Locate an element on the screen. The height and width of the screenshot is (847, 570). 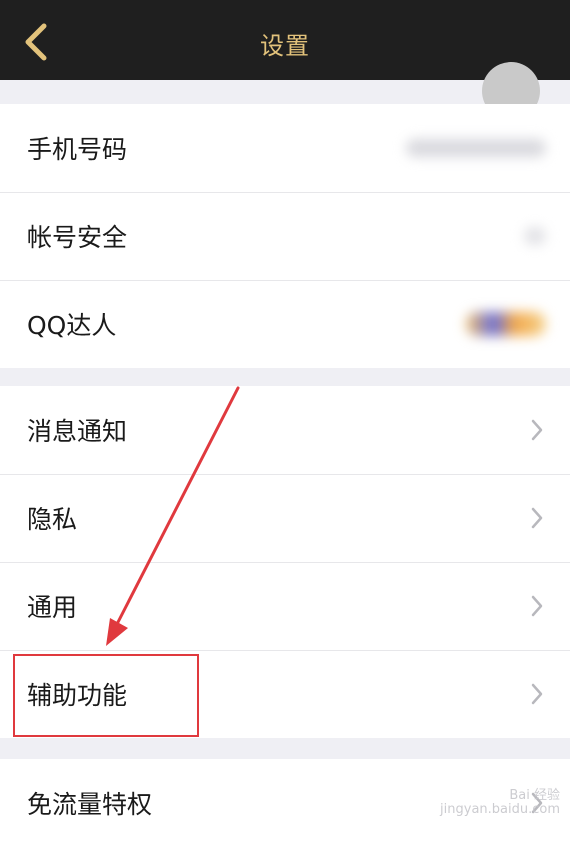
watermark: Bai 经验 jingyan.baidu.com is located at coordinates (500, 803).